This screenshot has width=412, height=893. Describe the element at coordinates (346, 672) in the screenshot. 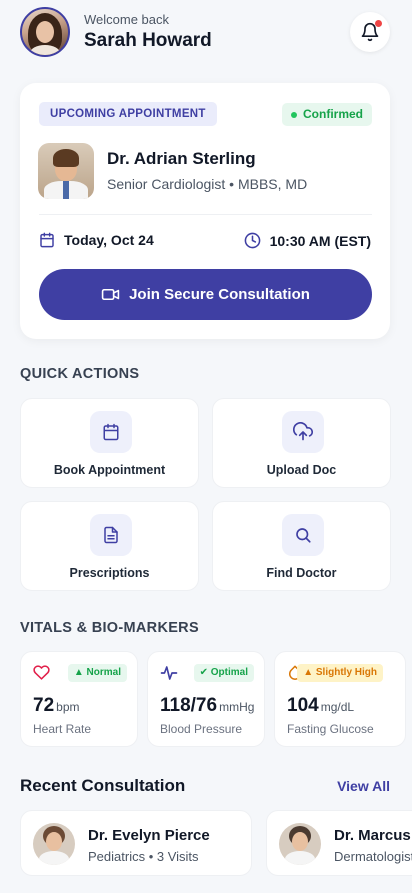

I see `vital-badge-label: Slightly High` at that location.